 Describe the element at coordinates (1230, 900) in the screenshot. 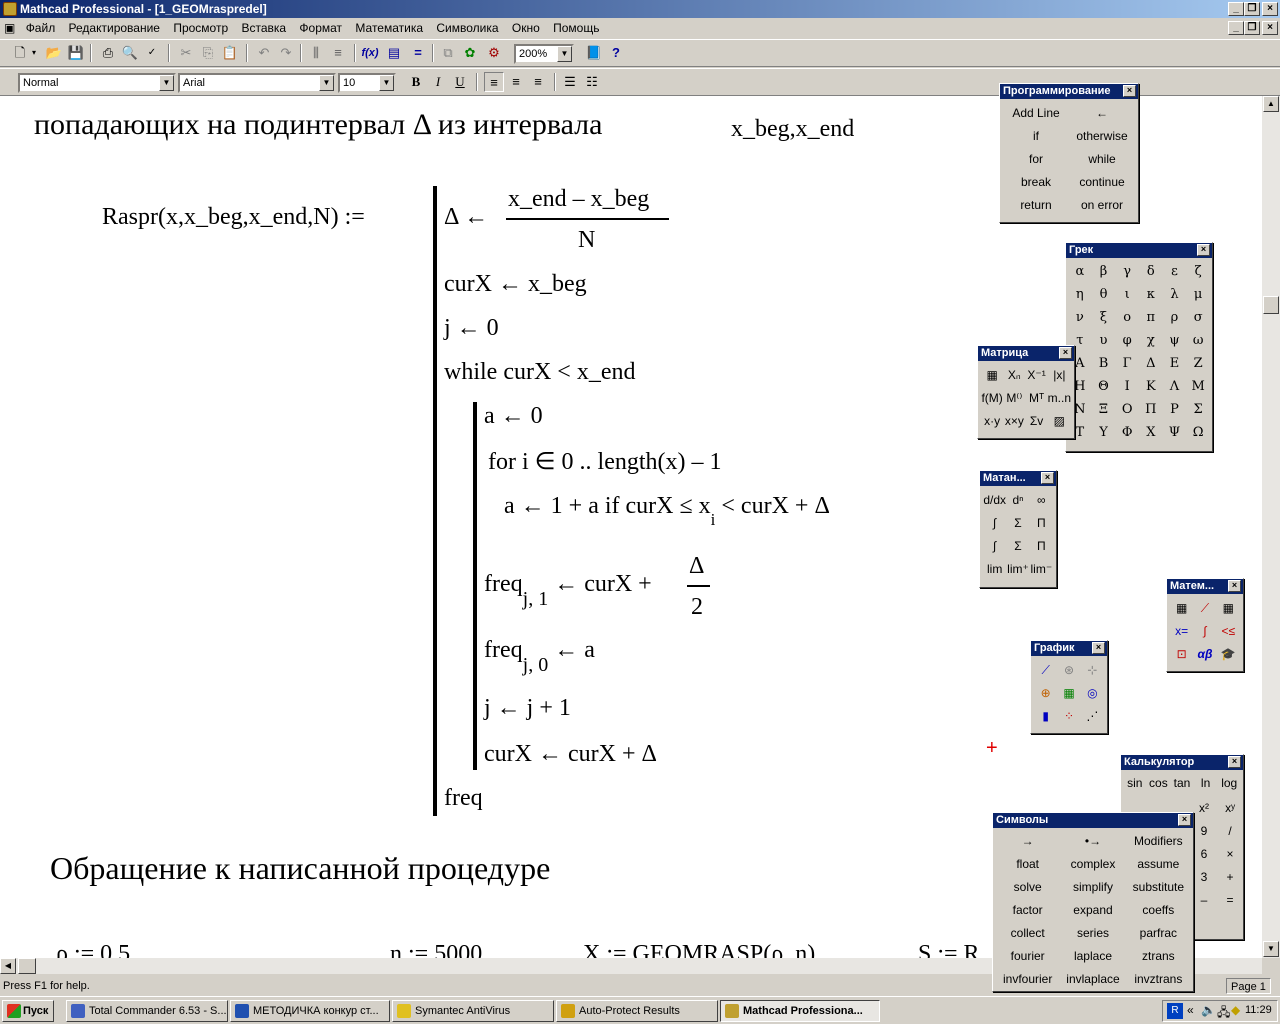

I see `equals-button: =` at that location.